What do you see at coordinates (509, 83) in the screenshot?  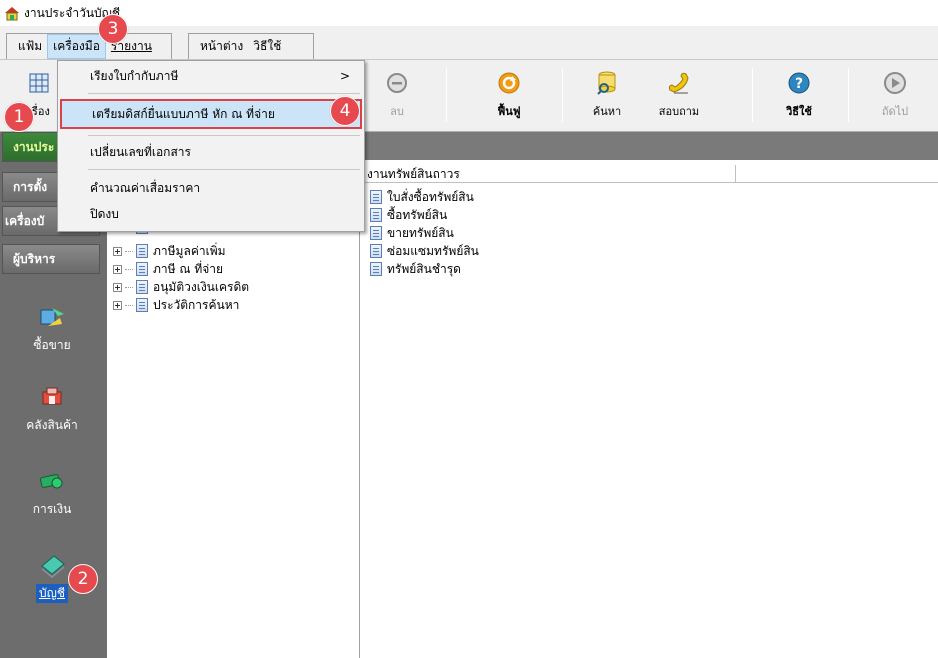 I see `refresh-icon` at bounding box center [509, 83].